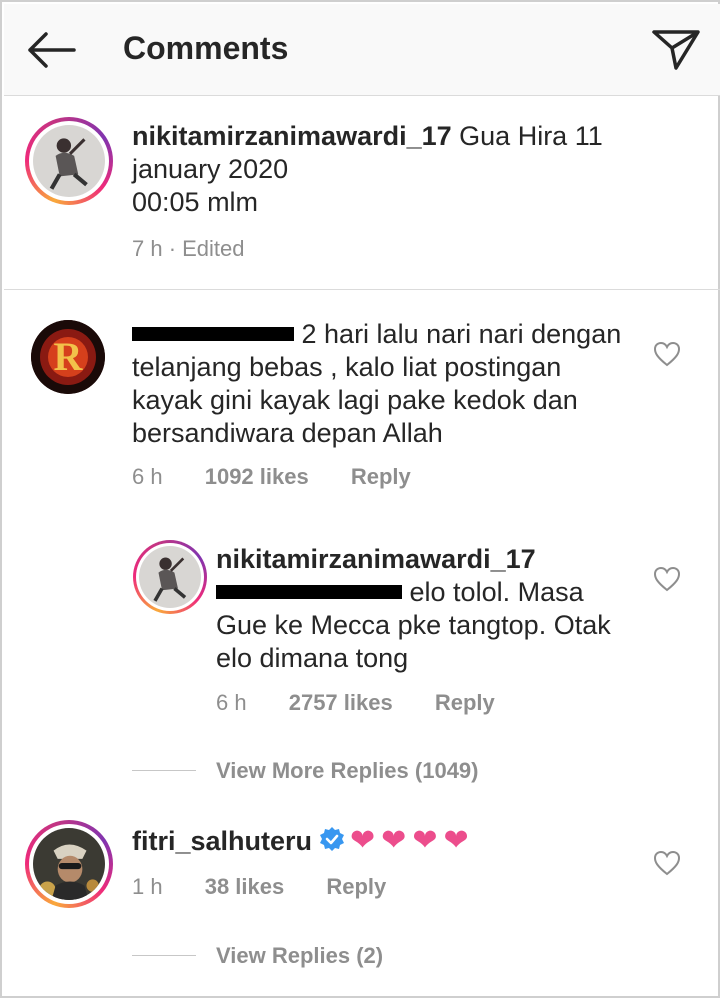 This screenshot has width=720, height=998. What do you see at coordinates (210, 169) in the screenshot?
I see `caption-body-2: january 2020` at bounding box center [210, 169].